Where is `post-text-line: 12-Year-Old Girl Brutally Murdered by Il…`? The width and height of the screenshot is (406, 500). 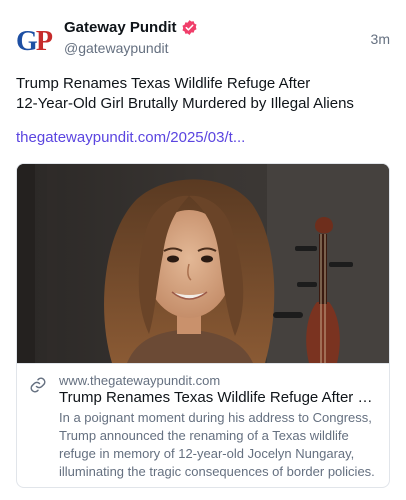 post-text-line: 12-Year-Old Girl Brutally Murdered by Il… is located at coordinates (185, 103).